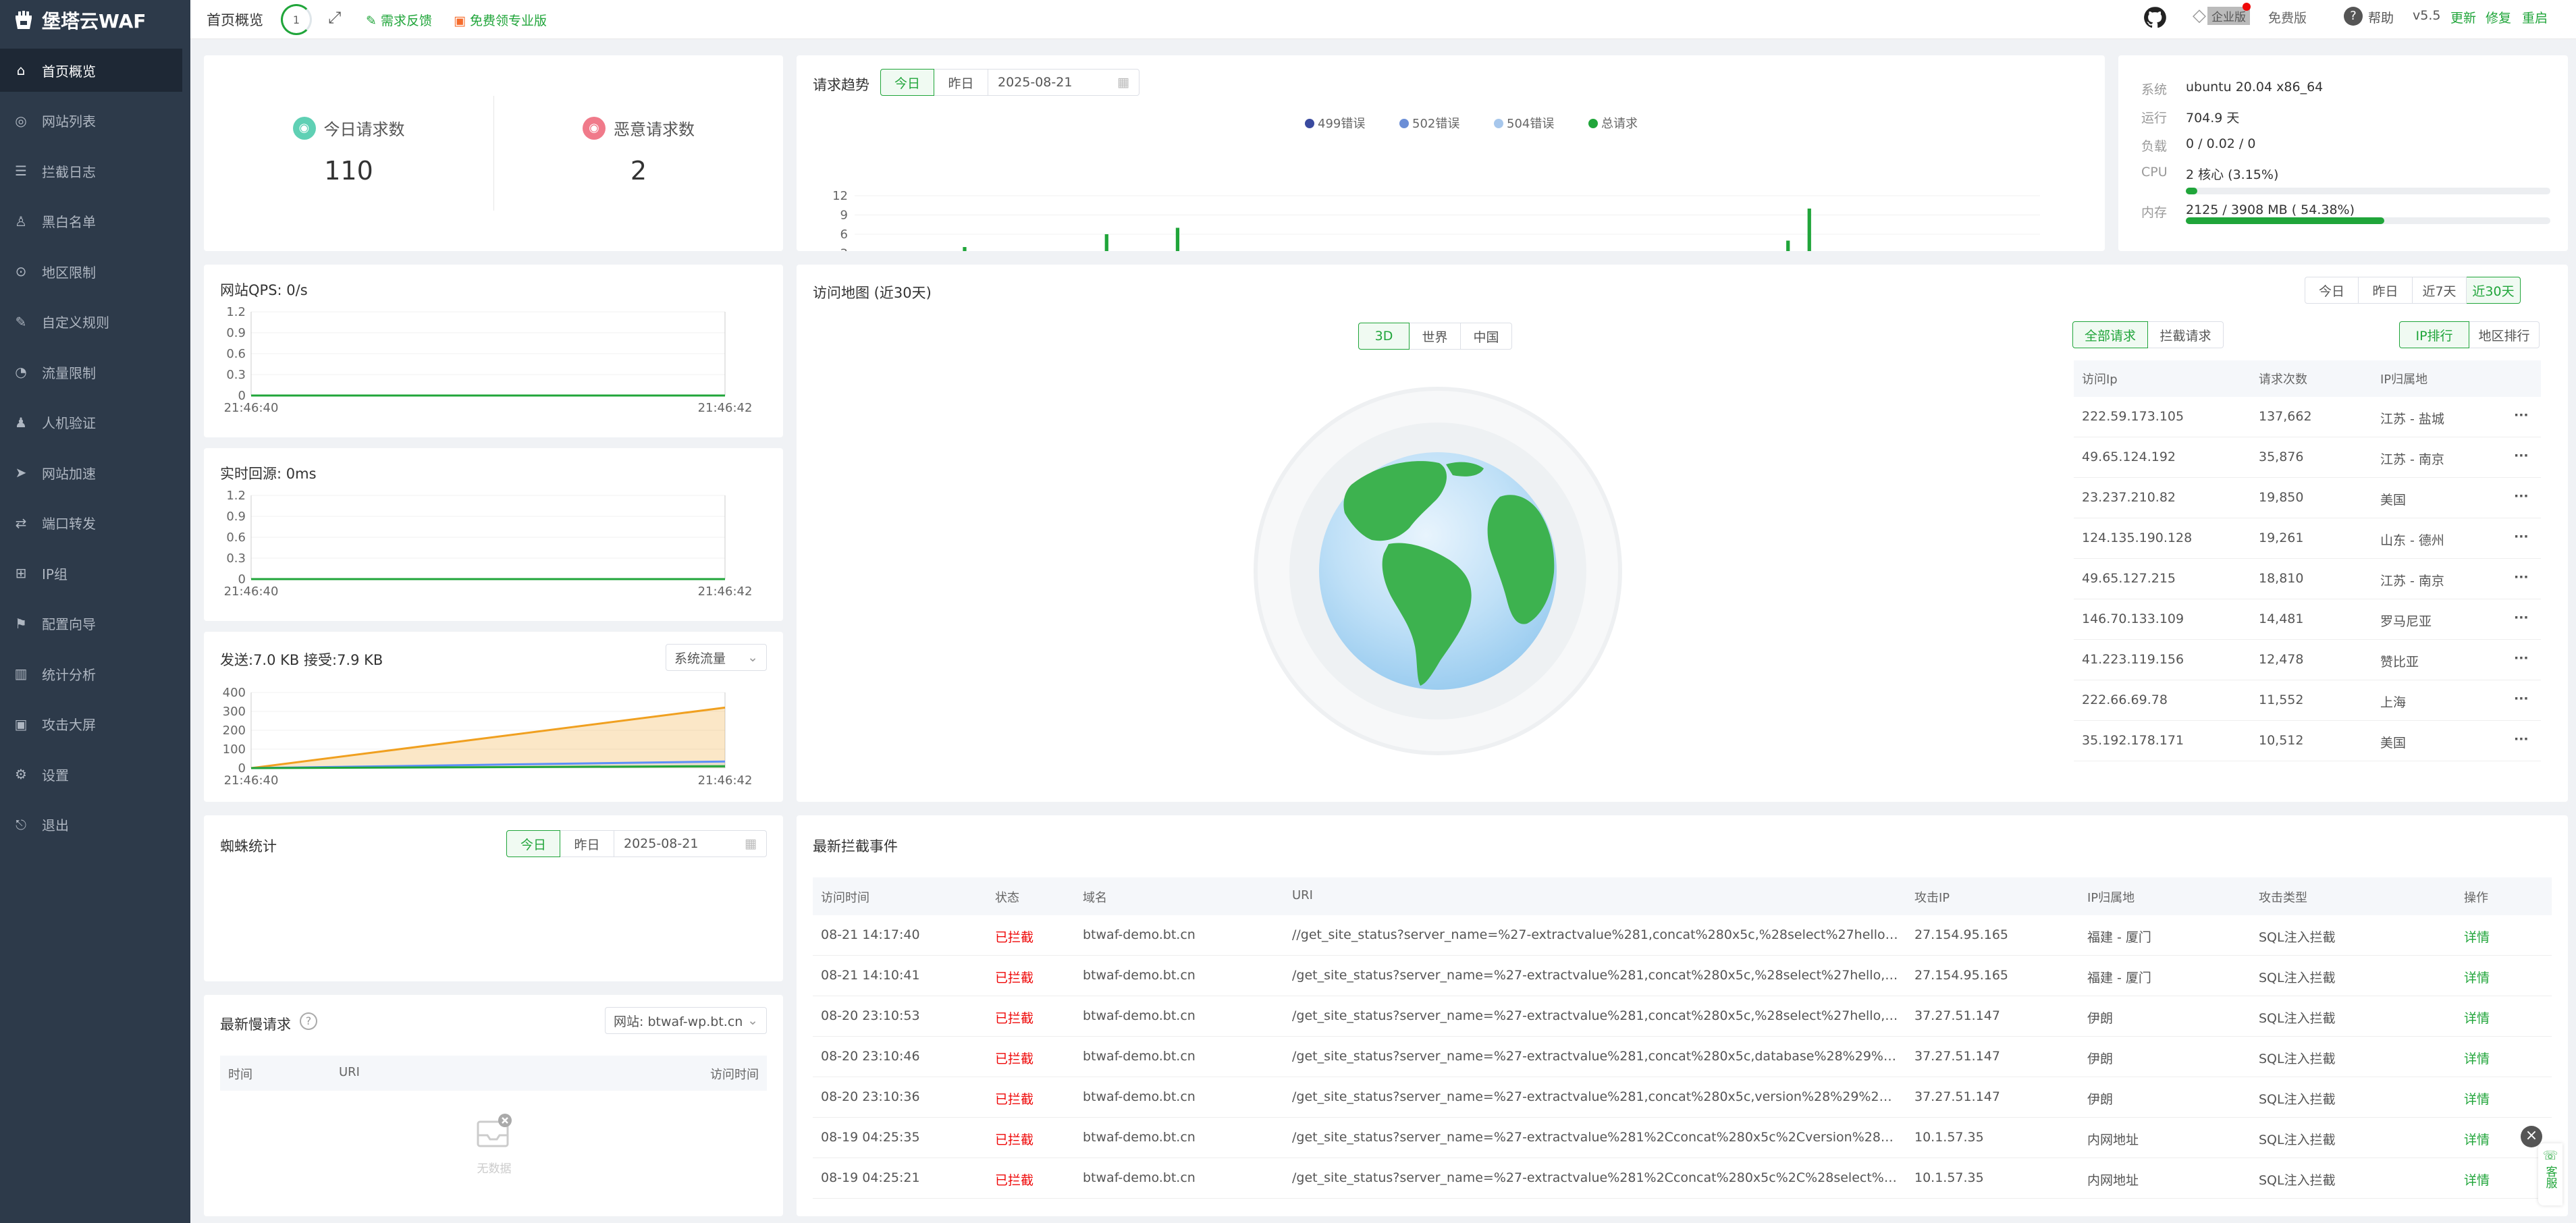  What do you see at coordinates (91, 271) in the screenshot?
I see `sidebar-item-4: ⊙ 地区限制` at bounding box center [91, 271].